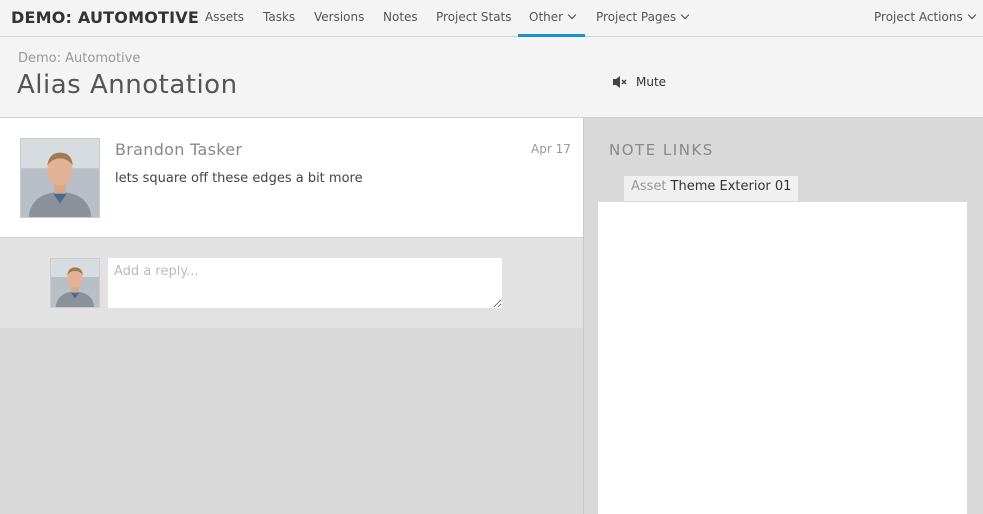  I want to click on breadcrumb: Demo: Automotive, so click(79, 58).